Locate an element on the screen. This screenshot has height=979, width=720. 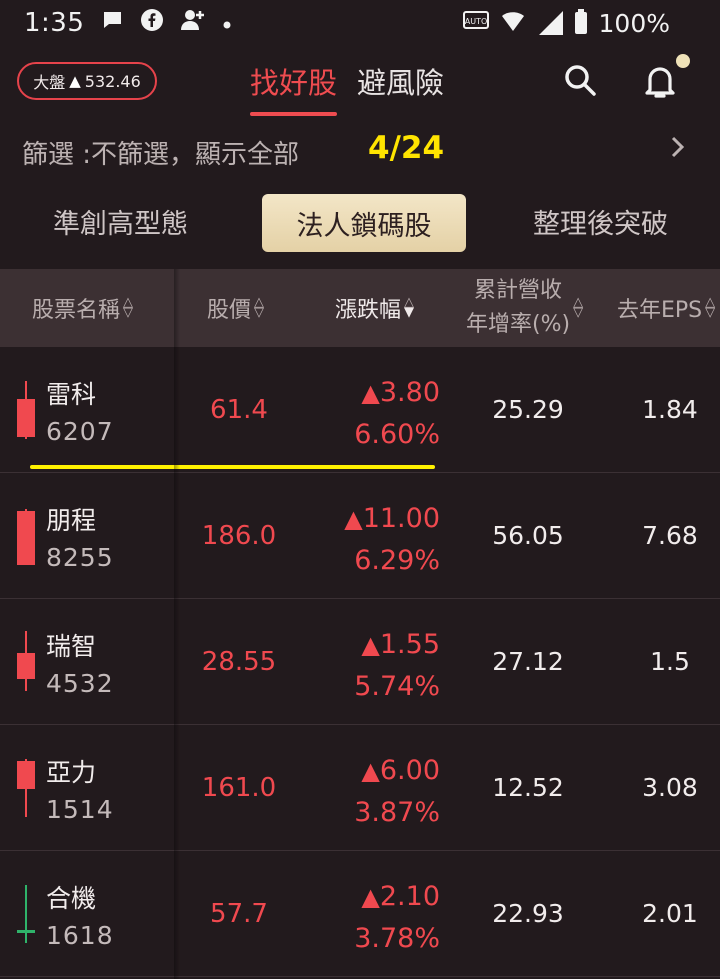
stock-code: 4532 is located at coordinates (80, 683).